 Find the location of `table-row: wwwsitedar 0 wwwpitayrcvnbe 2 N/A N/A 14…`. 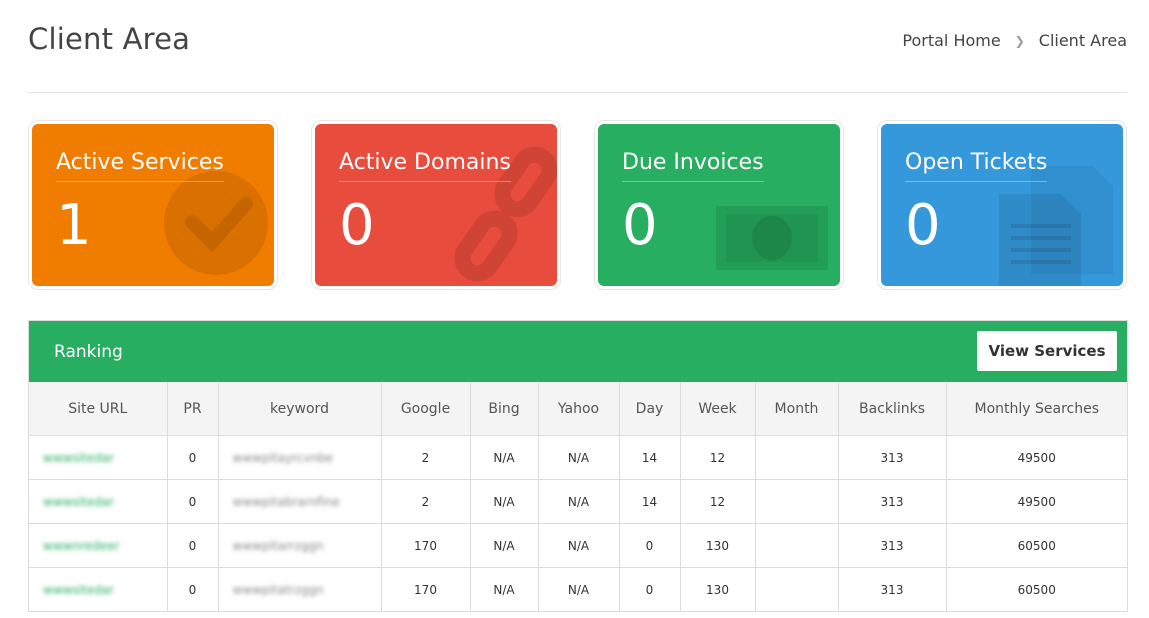

table-row: wwwsitedar 0 wwwpitayrcvnbe 2 N/A N/A 14… is located at coordinates (578, 457).